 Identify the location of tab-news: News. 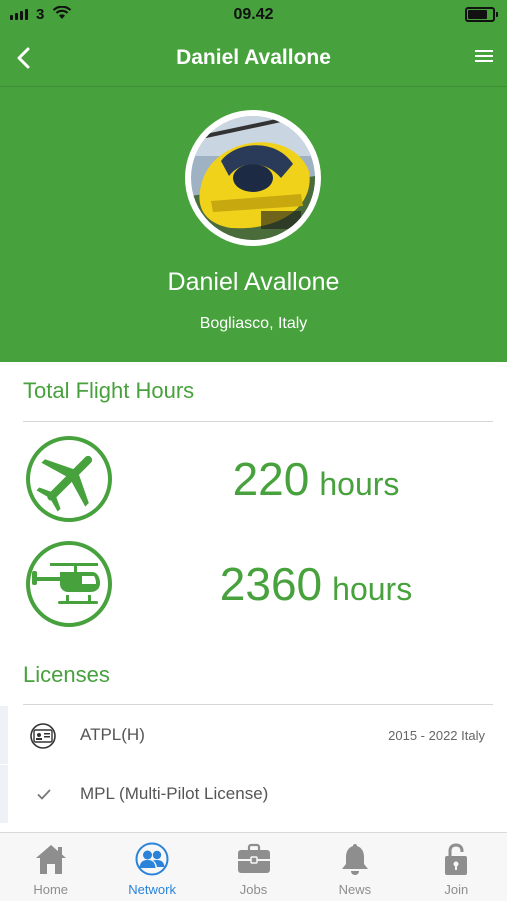
(354, 867).